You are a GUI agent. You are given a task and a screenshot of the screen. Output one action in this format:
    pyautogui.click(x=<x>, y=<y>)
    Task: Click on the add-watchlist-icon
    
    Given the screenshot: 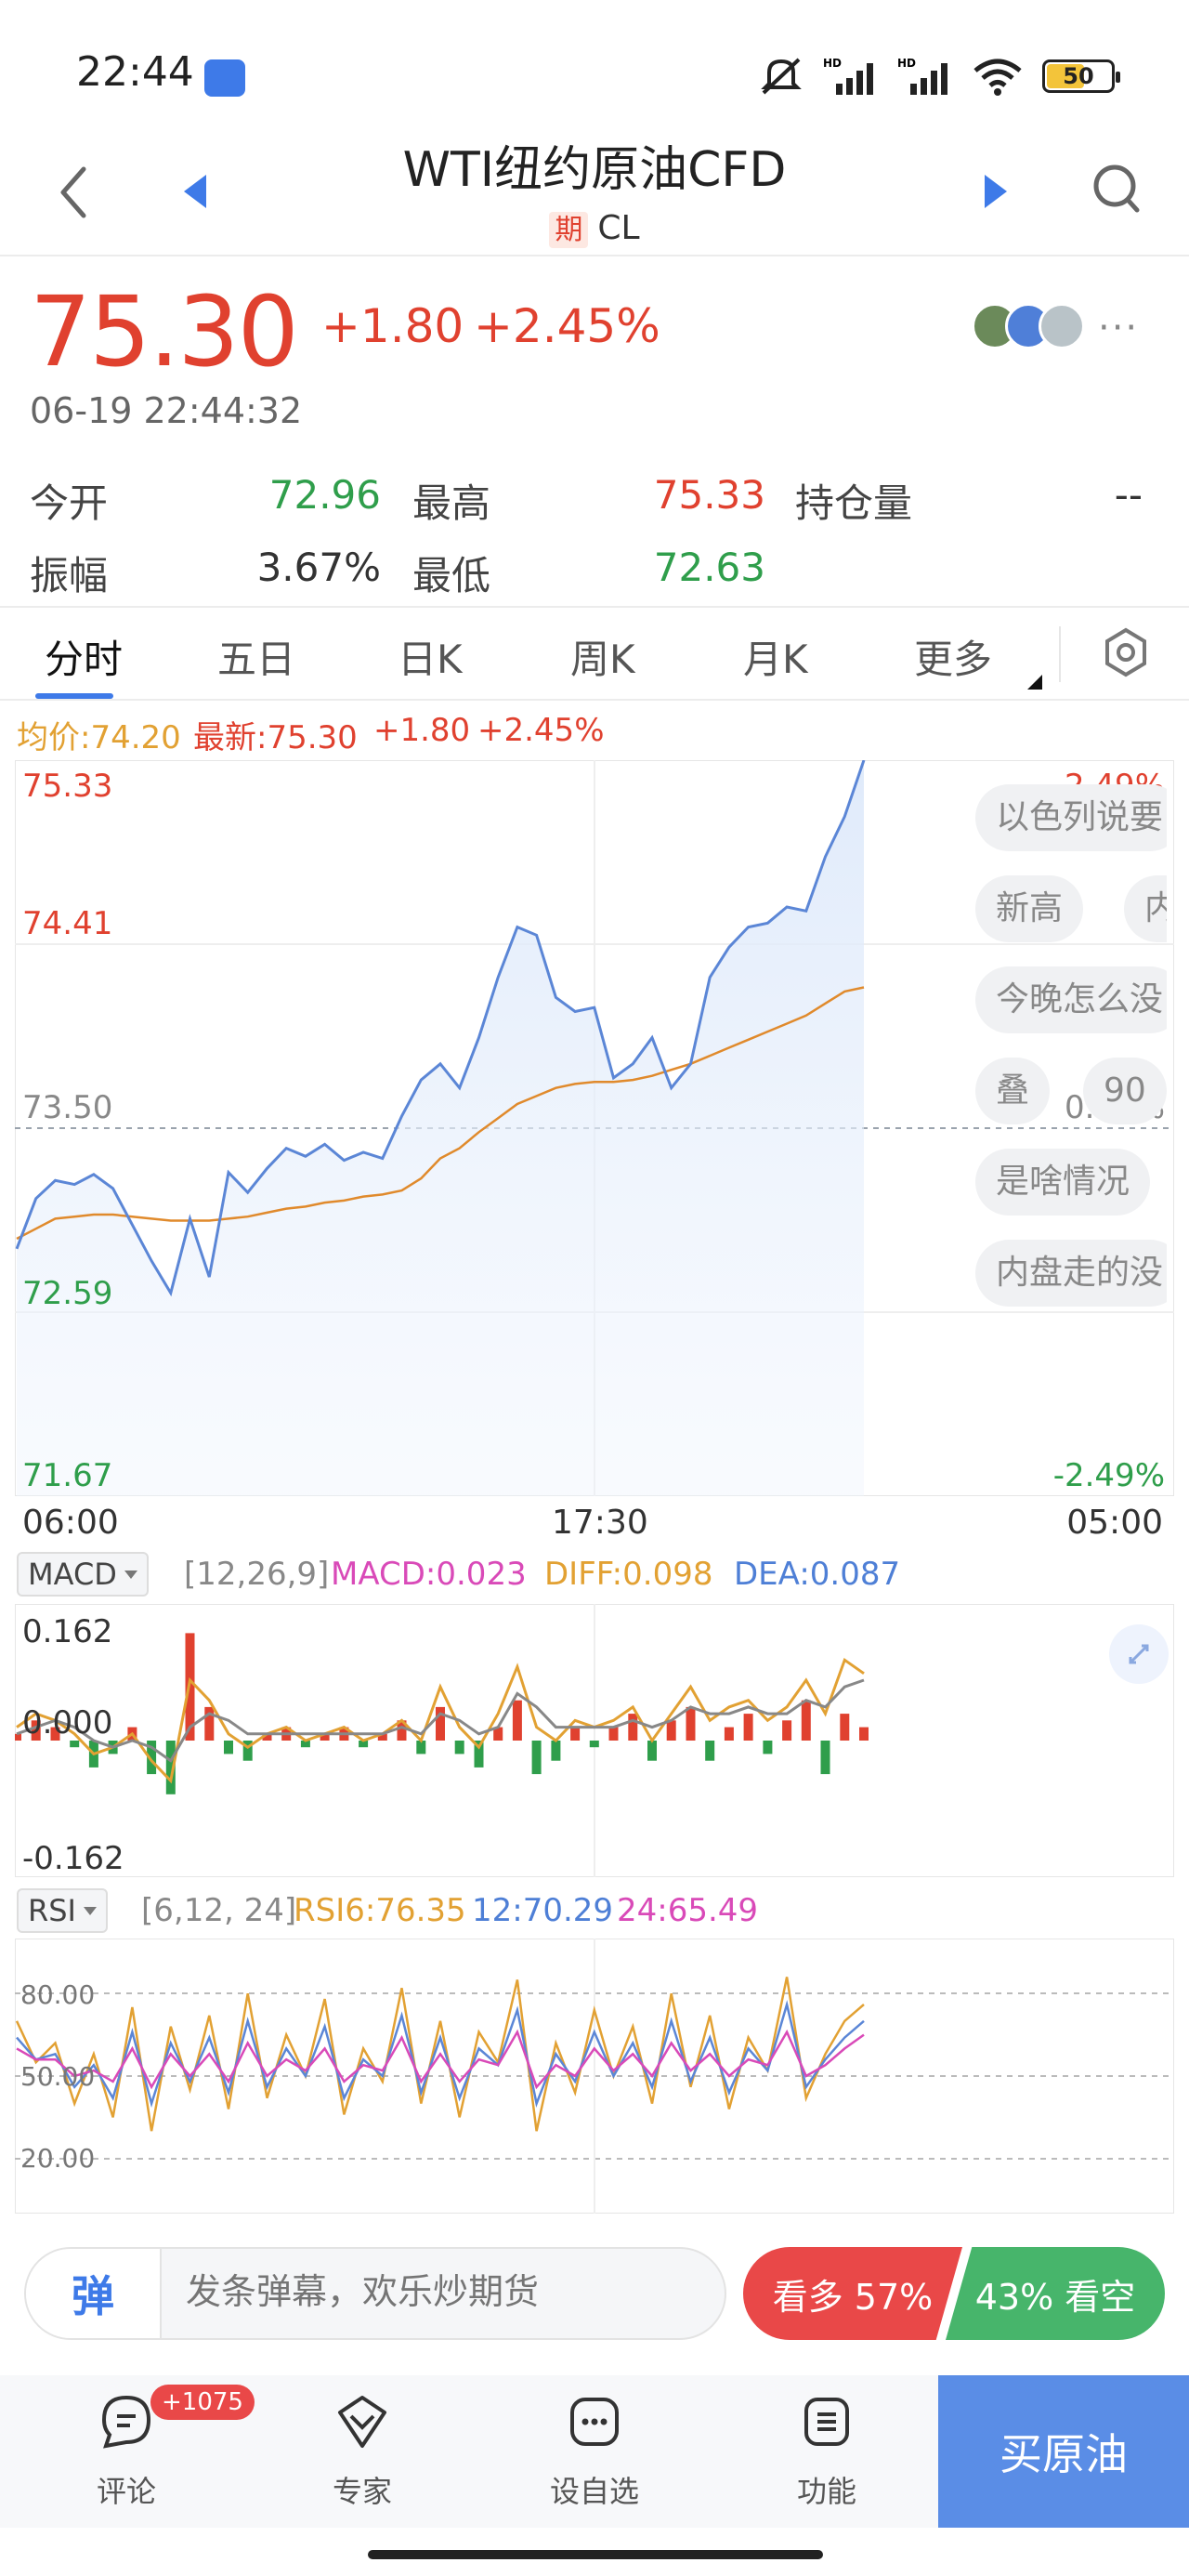 What is the action you would take?
    pyautogui.click(x=594, y=2422)
    